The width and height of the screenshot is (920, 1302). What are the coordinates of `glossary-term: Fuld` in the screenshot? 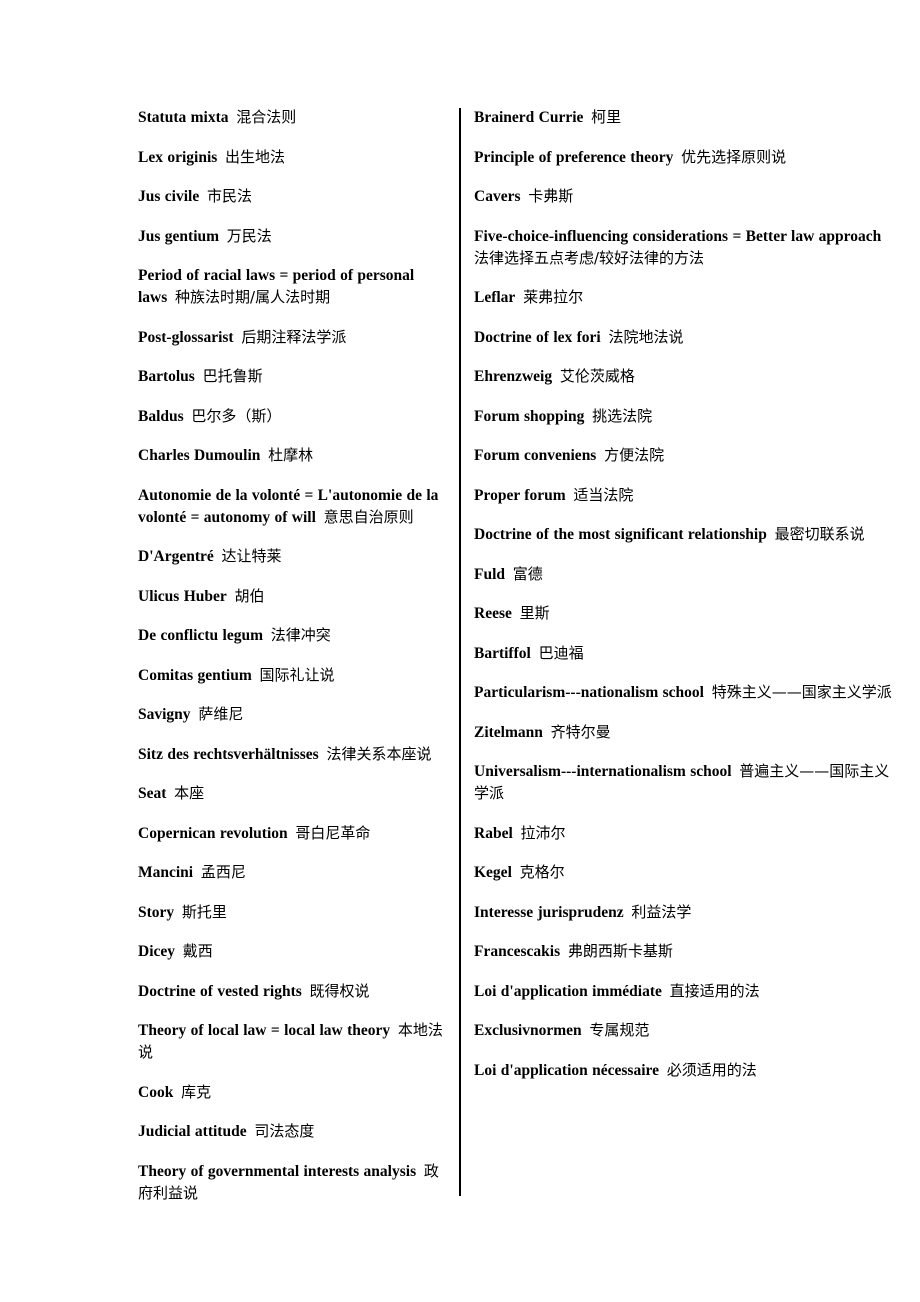 It's located at (490, 574).